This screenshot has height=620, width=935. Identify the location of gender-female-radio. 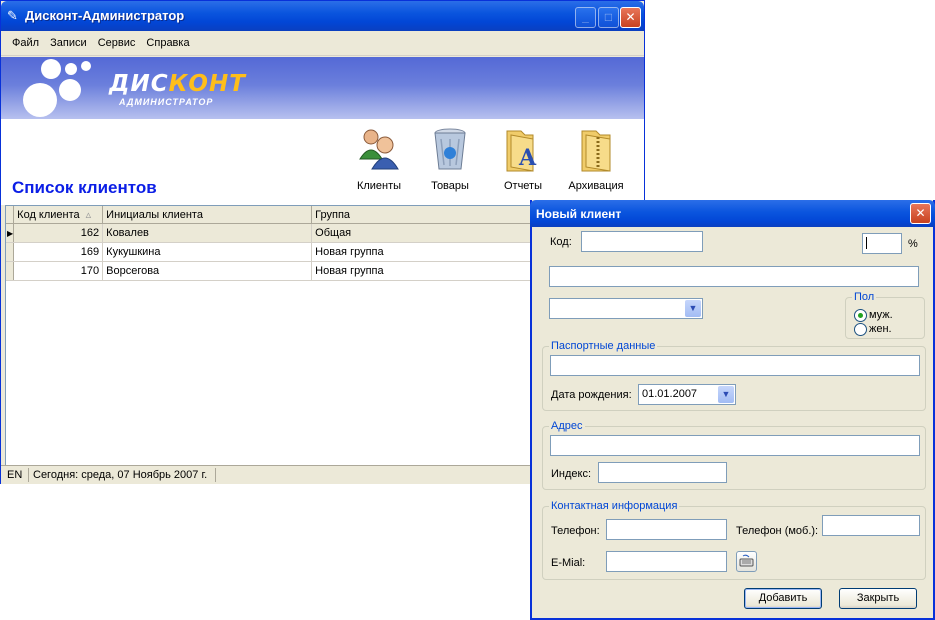
(860, 329).